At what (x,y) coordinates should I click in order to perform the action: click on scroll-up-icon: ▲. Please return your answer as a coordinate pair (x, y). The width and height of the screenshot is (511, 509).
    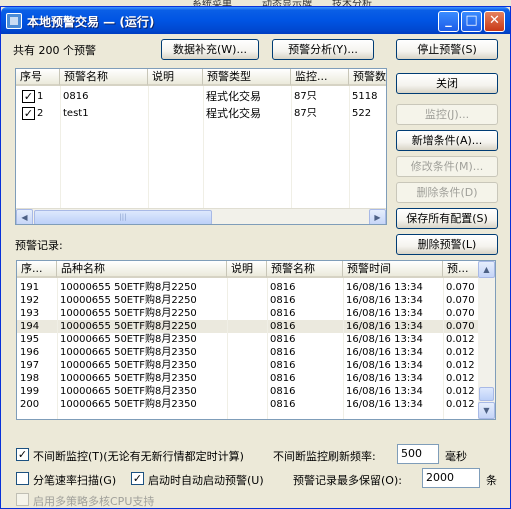
    Looking at the image, I should click on (486, 269).